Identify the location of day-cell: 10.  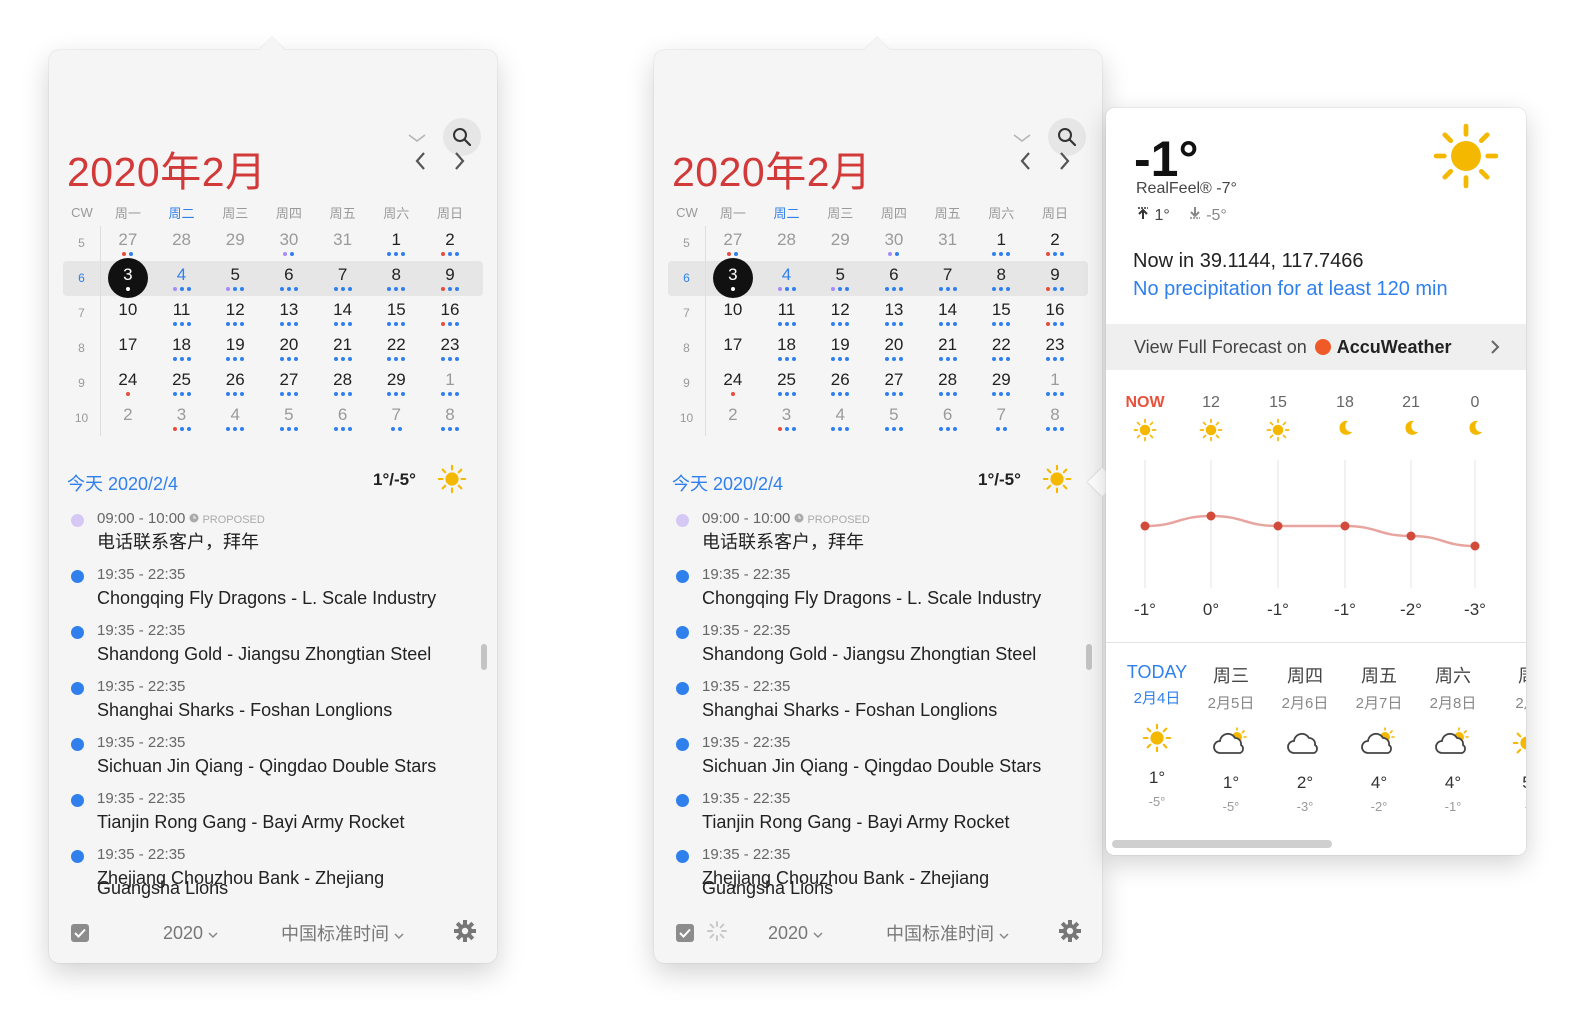
(128, 313).